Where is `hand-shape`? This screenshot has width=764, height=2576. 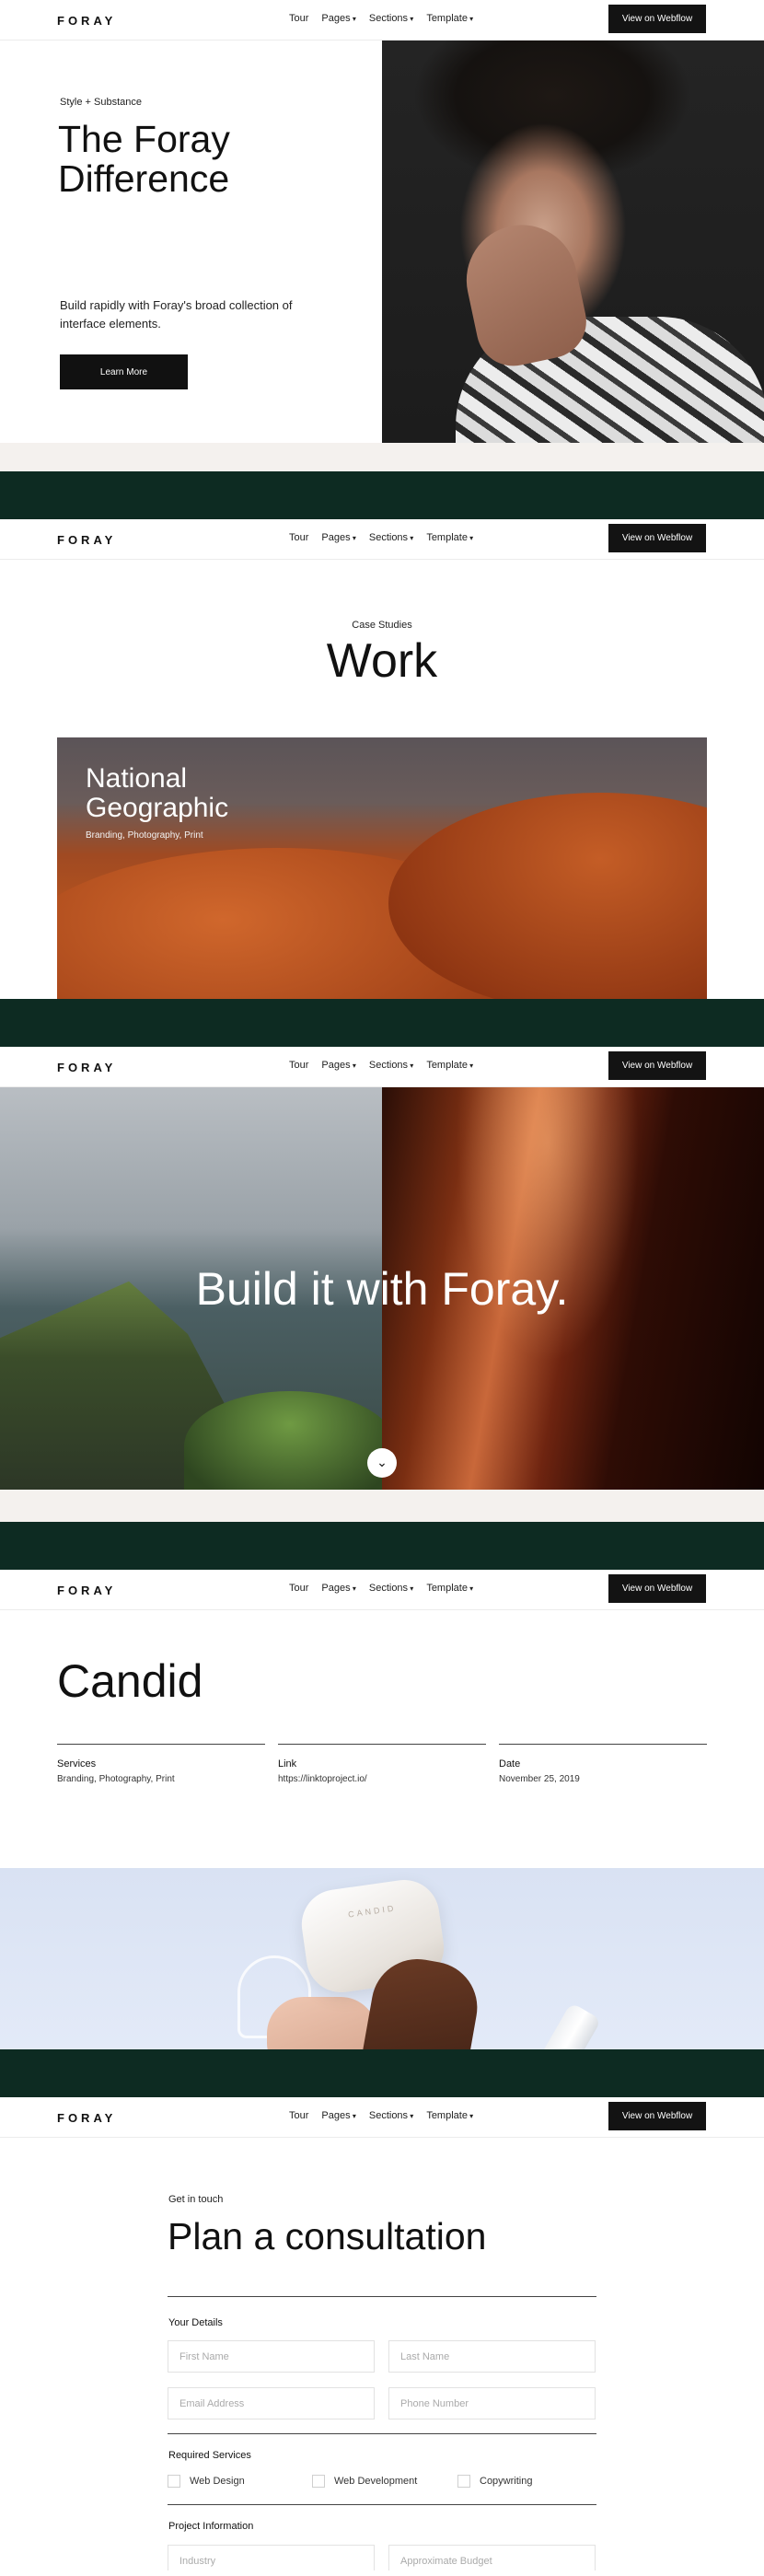
hand-shape is located at coordinates (322, 2023).